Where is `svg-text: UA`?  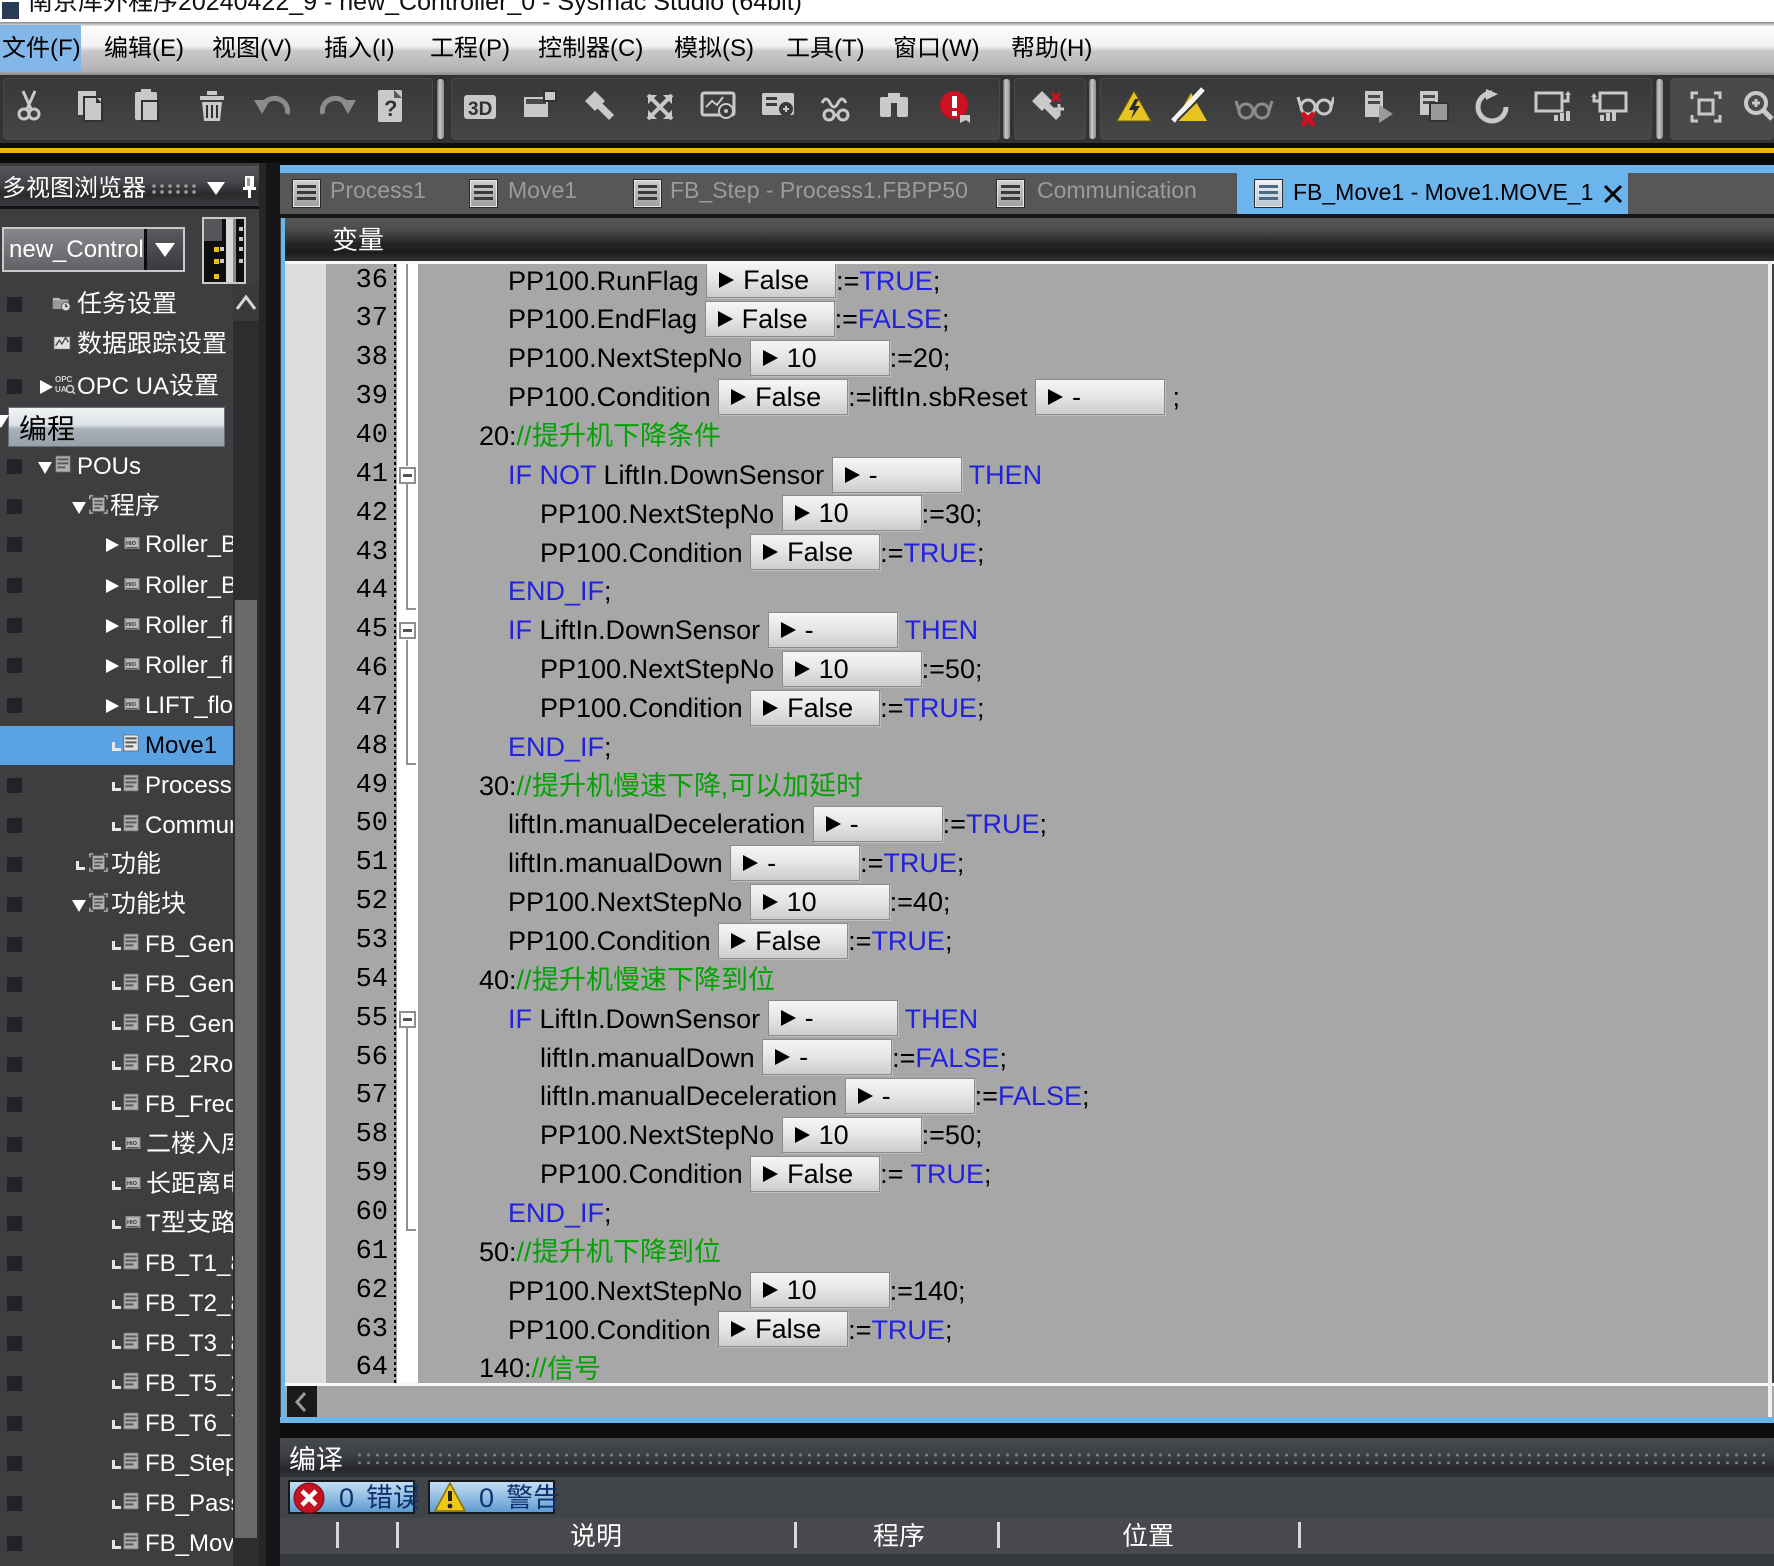
svg-text: UA is located at coordinates (61, 389).